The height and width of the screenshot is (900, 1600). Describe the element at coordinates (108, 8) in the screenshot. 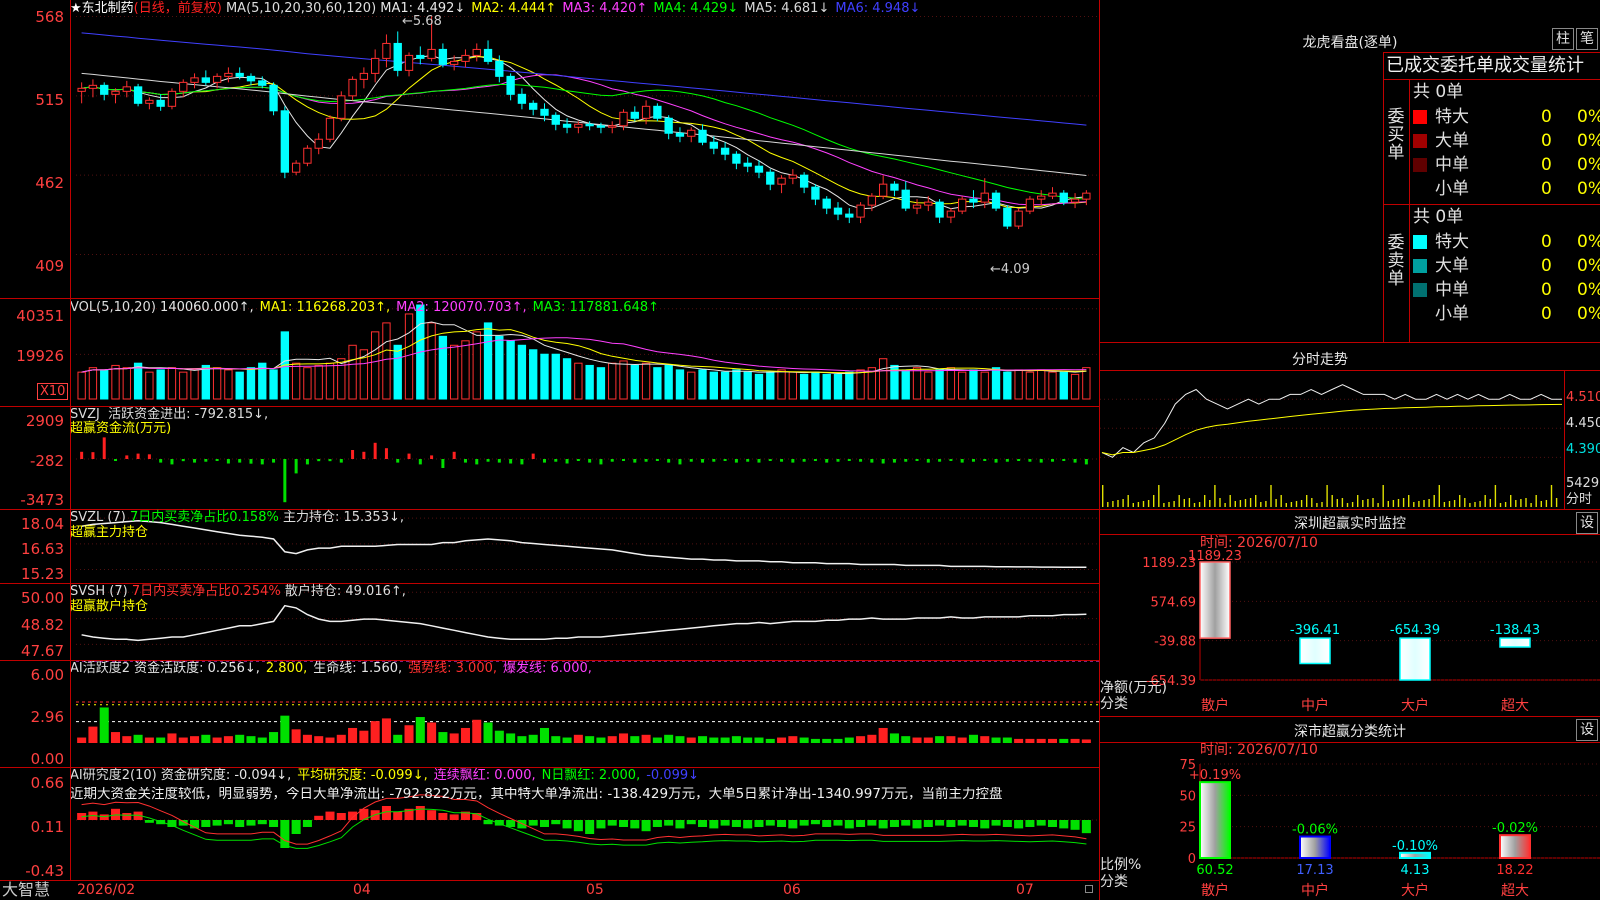

I see `stock-name: 东北制药` at that location.